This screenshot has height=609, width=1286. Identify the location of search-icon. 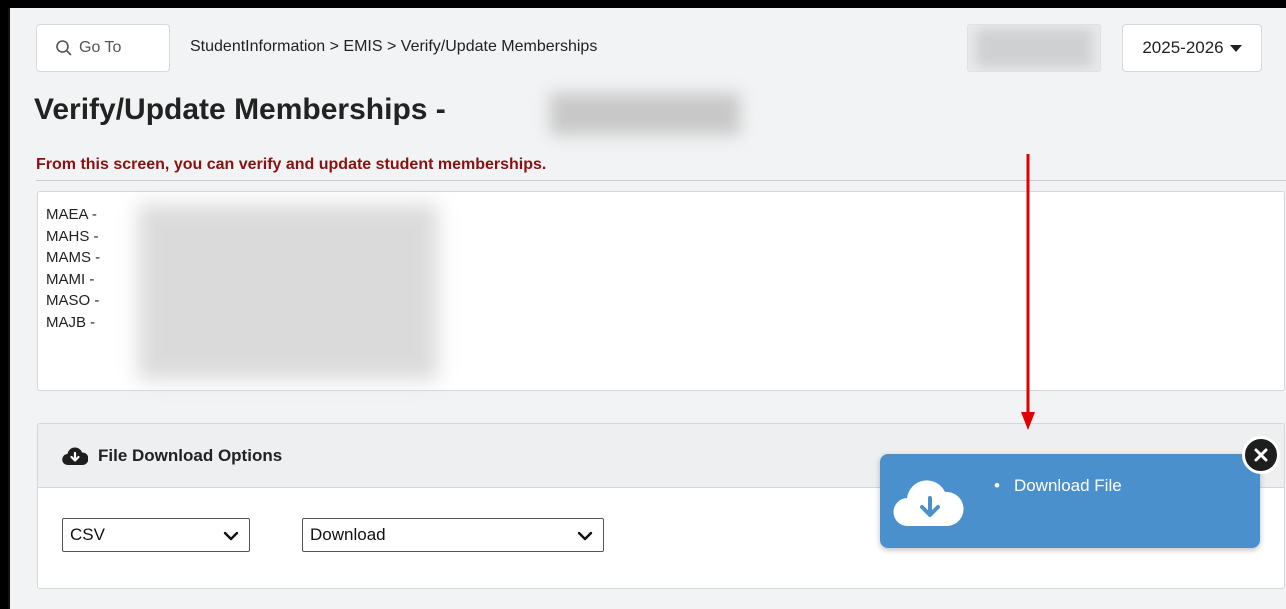
(64, 48).